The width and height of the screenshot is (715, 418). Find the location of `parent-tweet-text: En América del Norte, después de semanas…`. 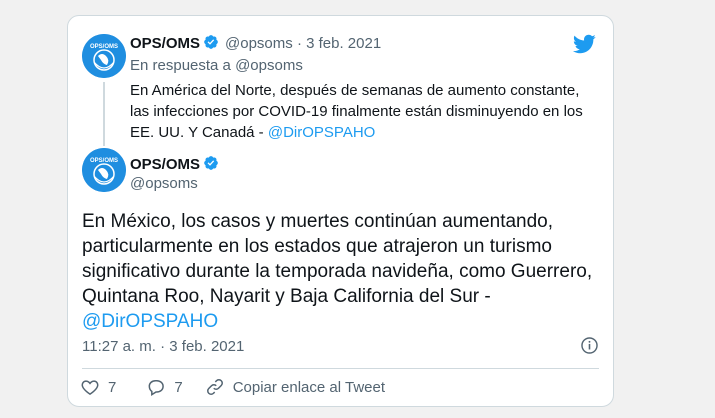

parent-tweet-text: En América del Norte, después de semanas… is located at coordinates (365, 111).